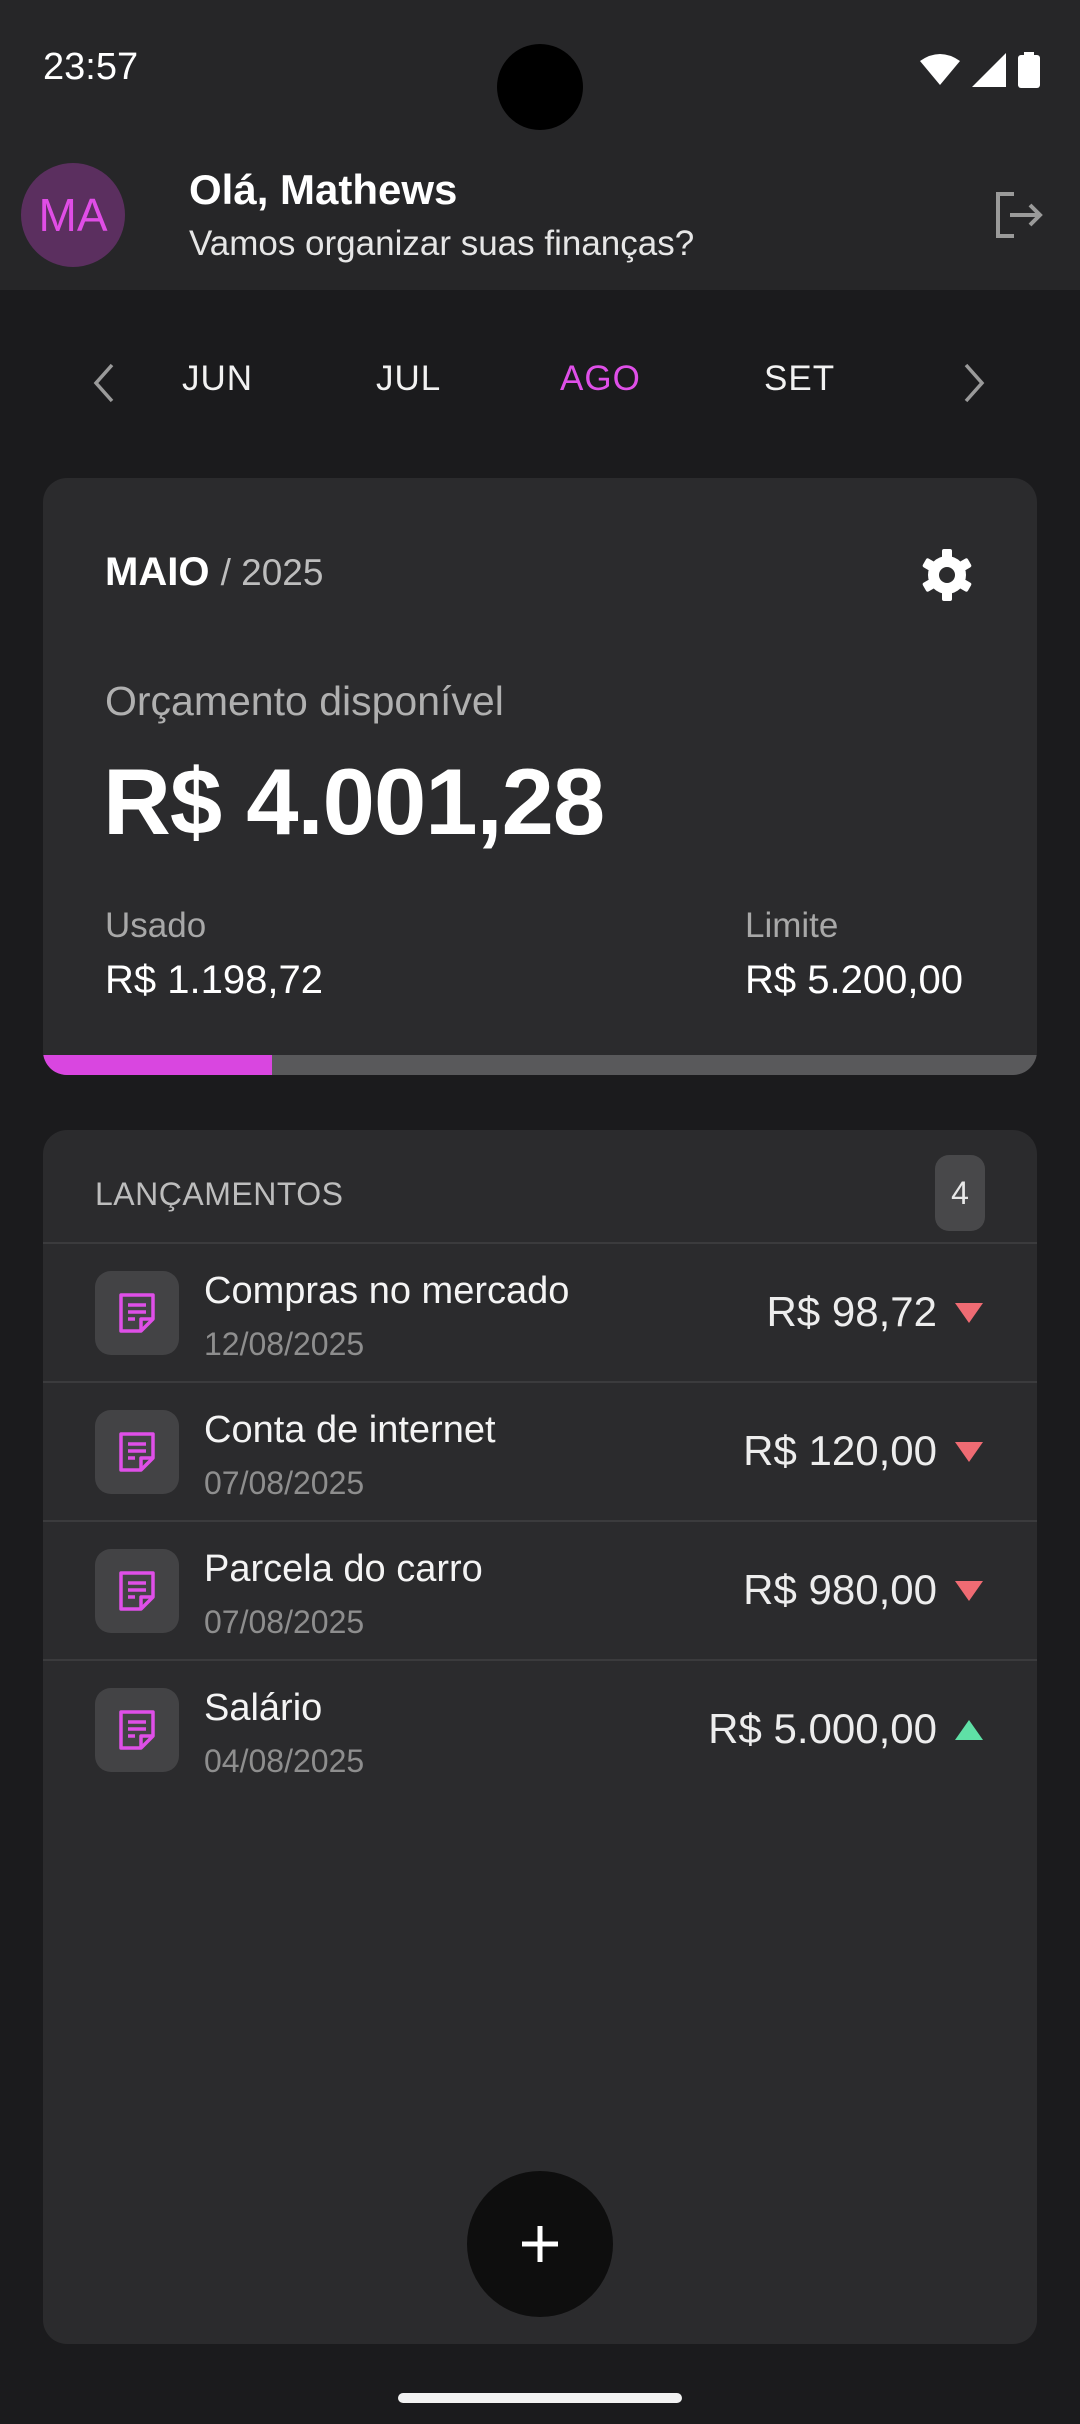 This screenshot has height=2424, width=1080. What do you see at coordinates (214, 980) in the screenshot?
I see `used-value: R$ 1.198,72` at bounding box center [214, 980].